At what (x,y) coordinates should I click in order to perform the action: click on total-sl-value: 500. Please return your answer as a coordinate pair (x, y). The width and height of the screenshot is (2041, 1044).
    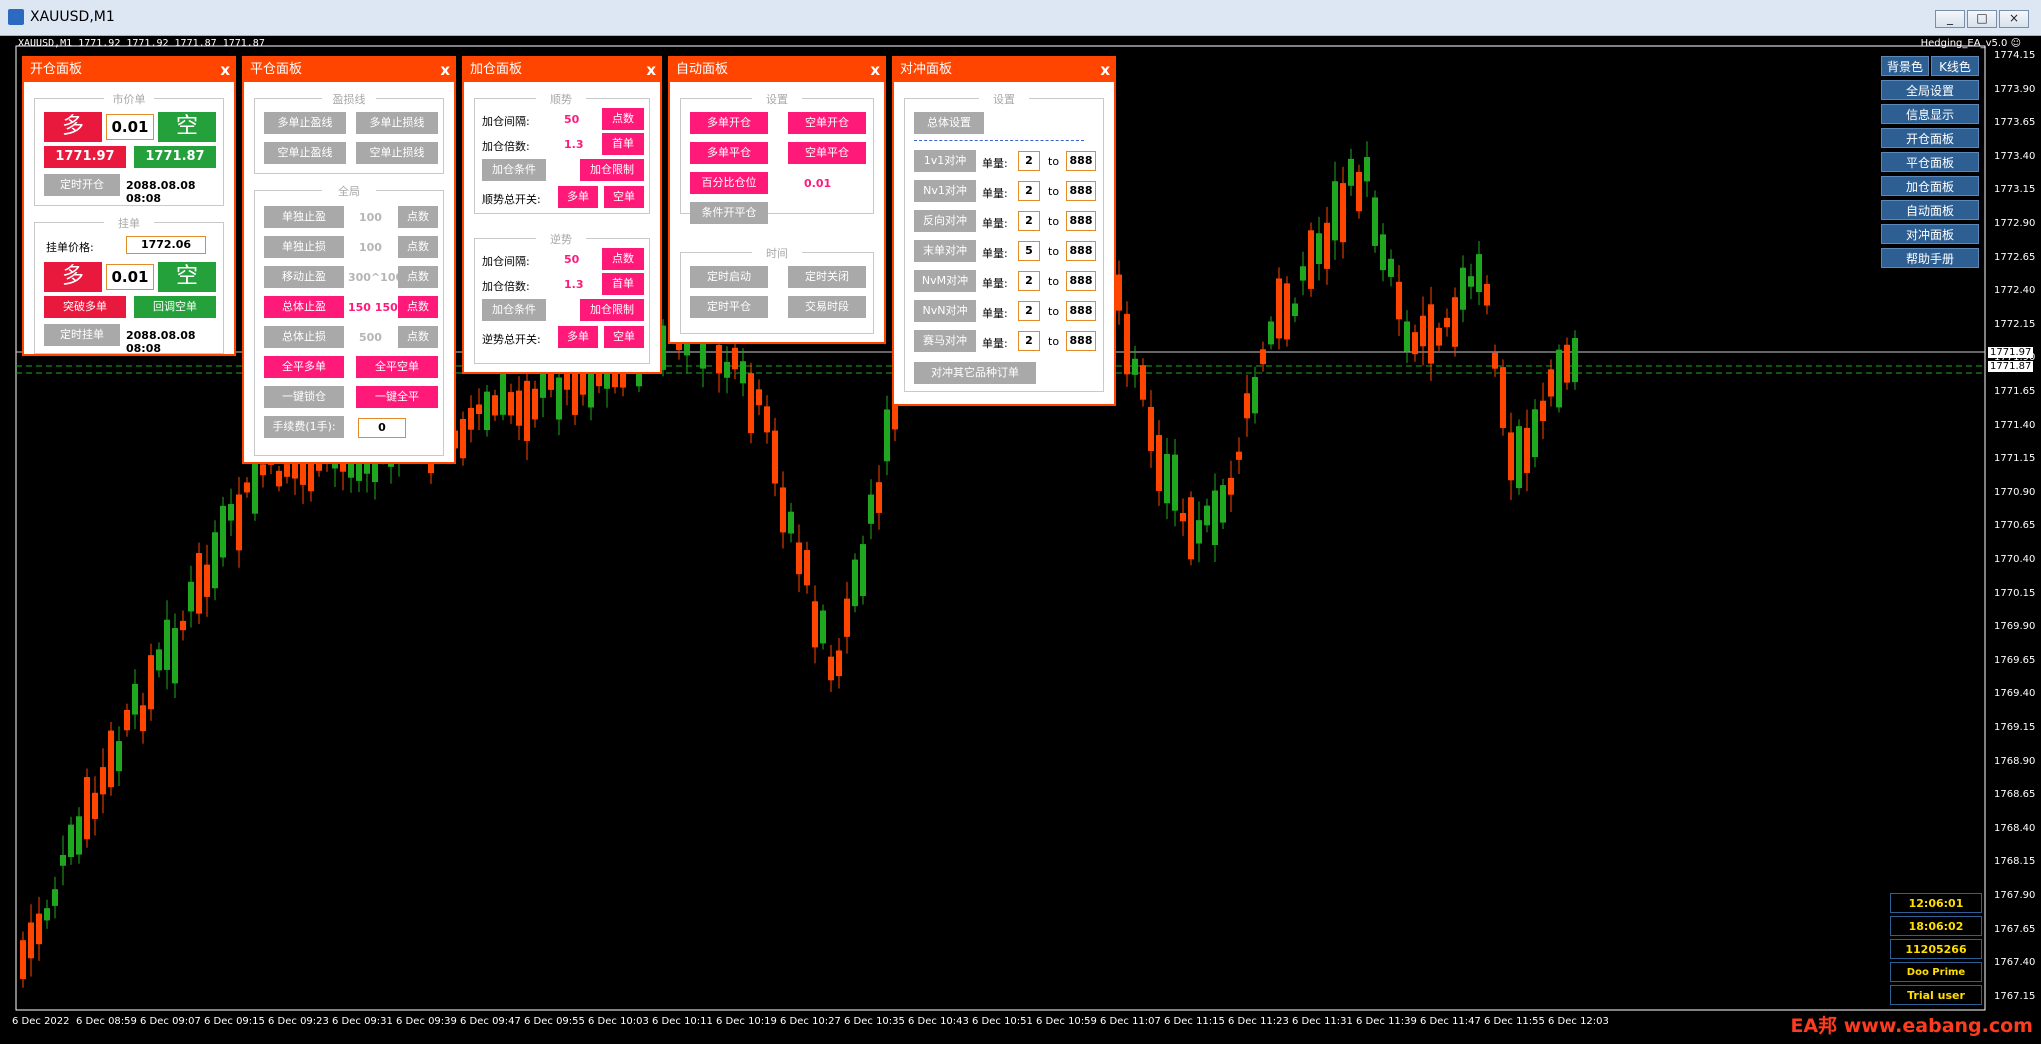
    Looking at the image, I should click on (370, 337).